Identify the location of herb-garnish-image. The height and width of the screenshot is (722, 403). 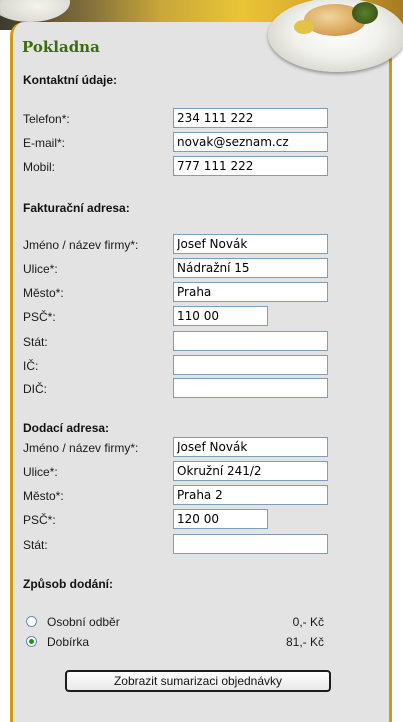
(365, 13).